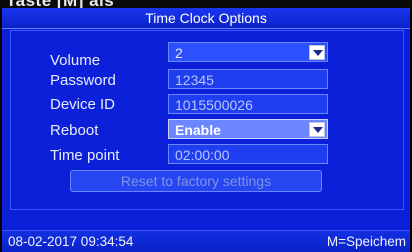  Describe the element at coordinates (198, 130) in the screenshot. I see `reboot-value: Enable` at that location.